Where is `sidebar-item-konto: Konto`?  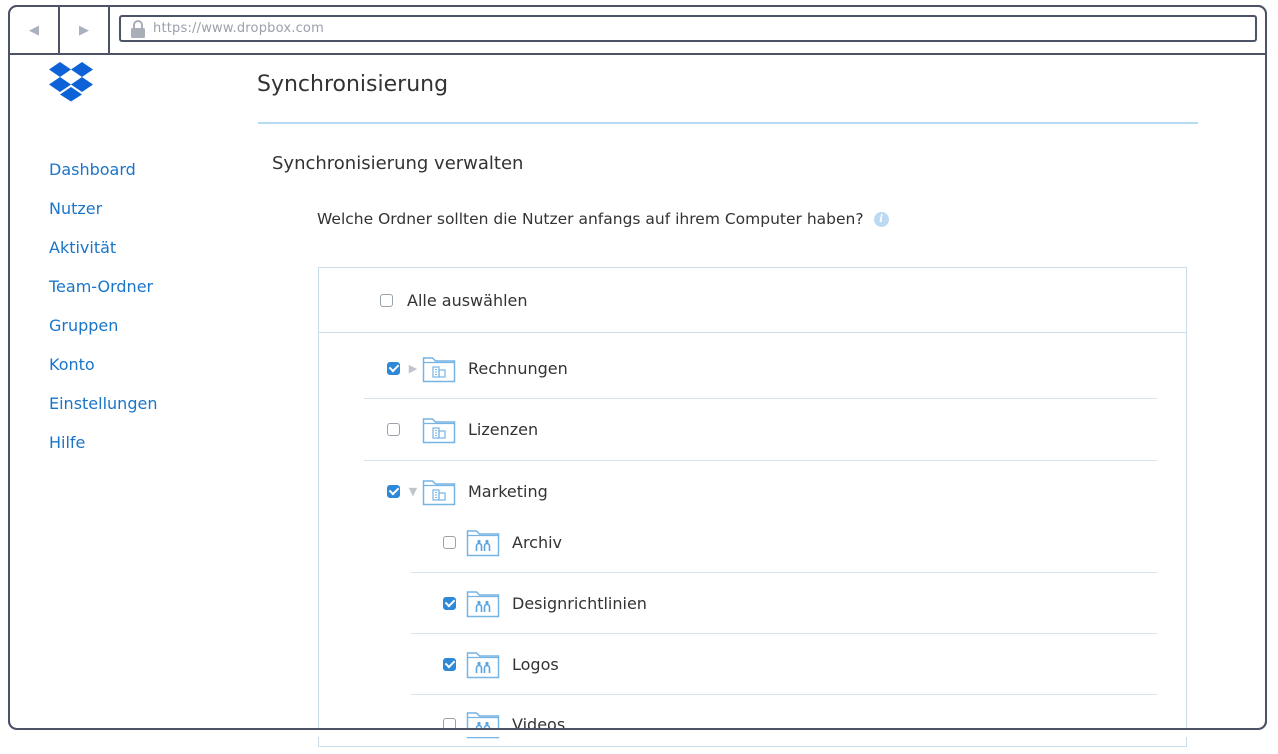 sidebar-item-konto: Konto is located at coordinates (139, 364).